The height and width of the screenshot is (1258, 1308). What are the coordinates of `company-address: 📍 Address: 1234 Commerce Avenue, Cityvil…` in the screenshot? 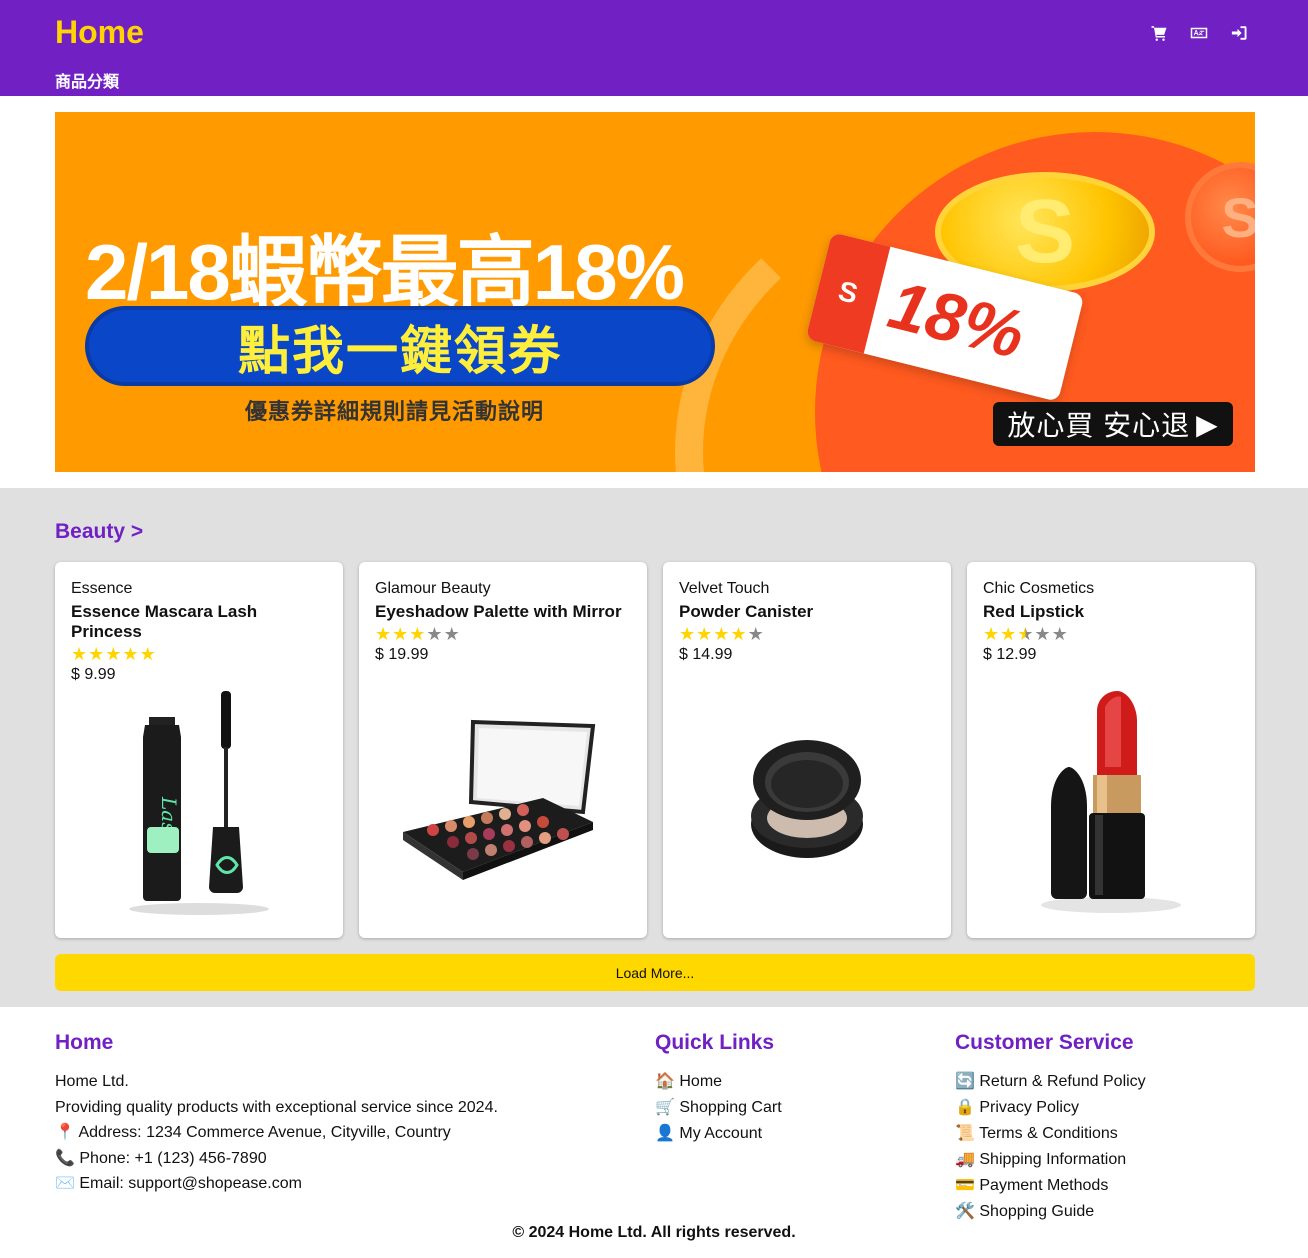 It's located at (253, 1132).